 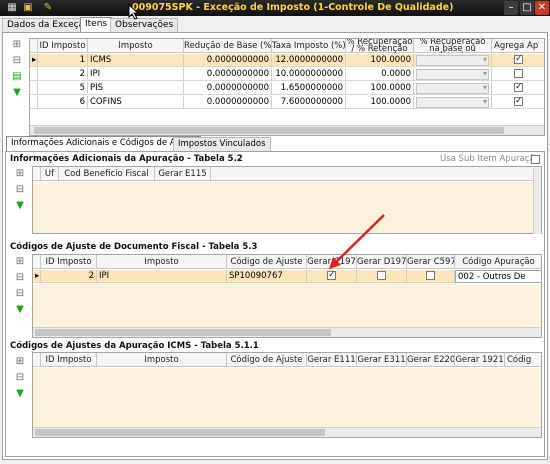 I want to click on col-agrega: Agrega Ap, so click(x=518, y=46).